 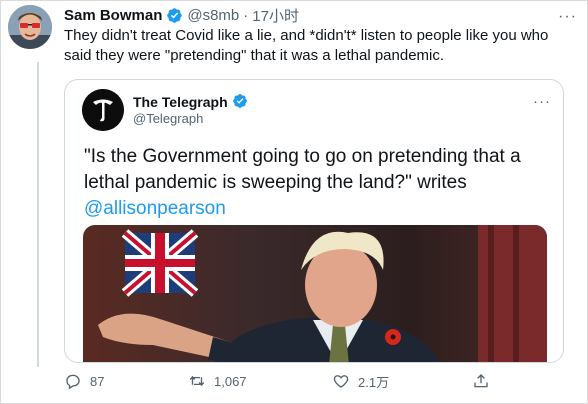 I want to click on retweet-count: 1,067, so click(x=230, y=381).